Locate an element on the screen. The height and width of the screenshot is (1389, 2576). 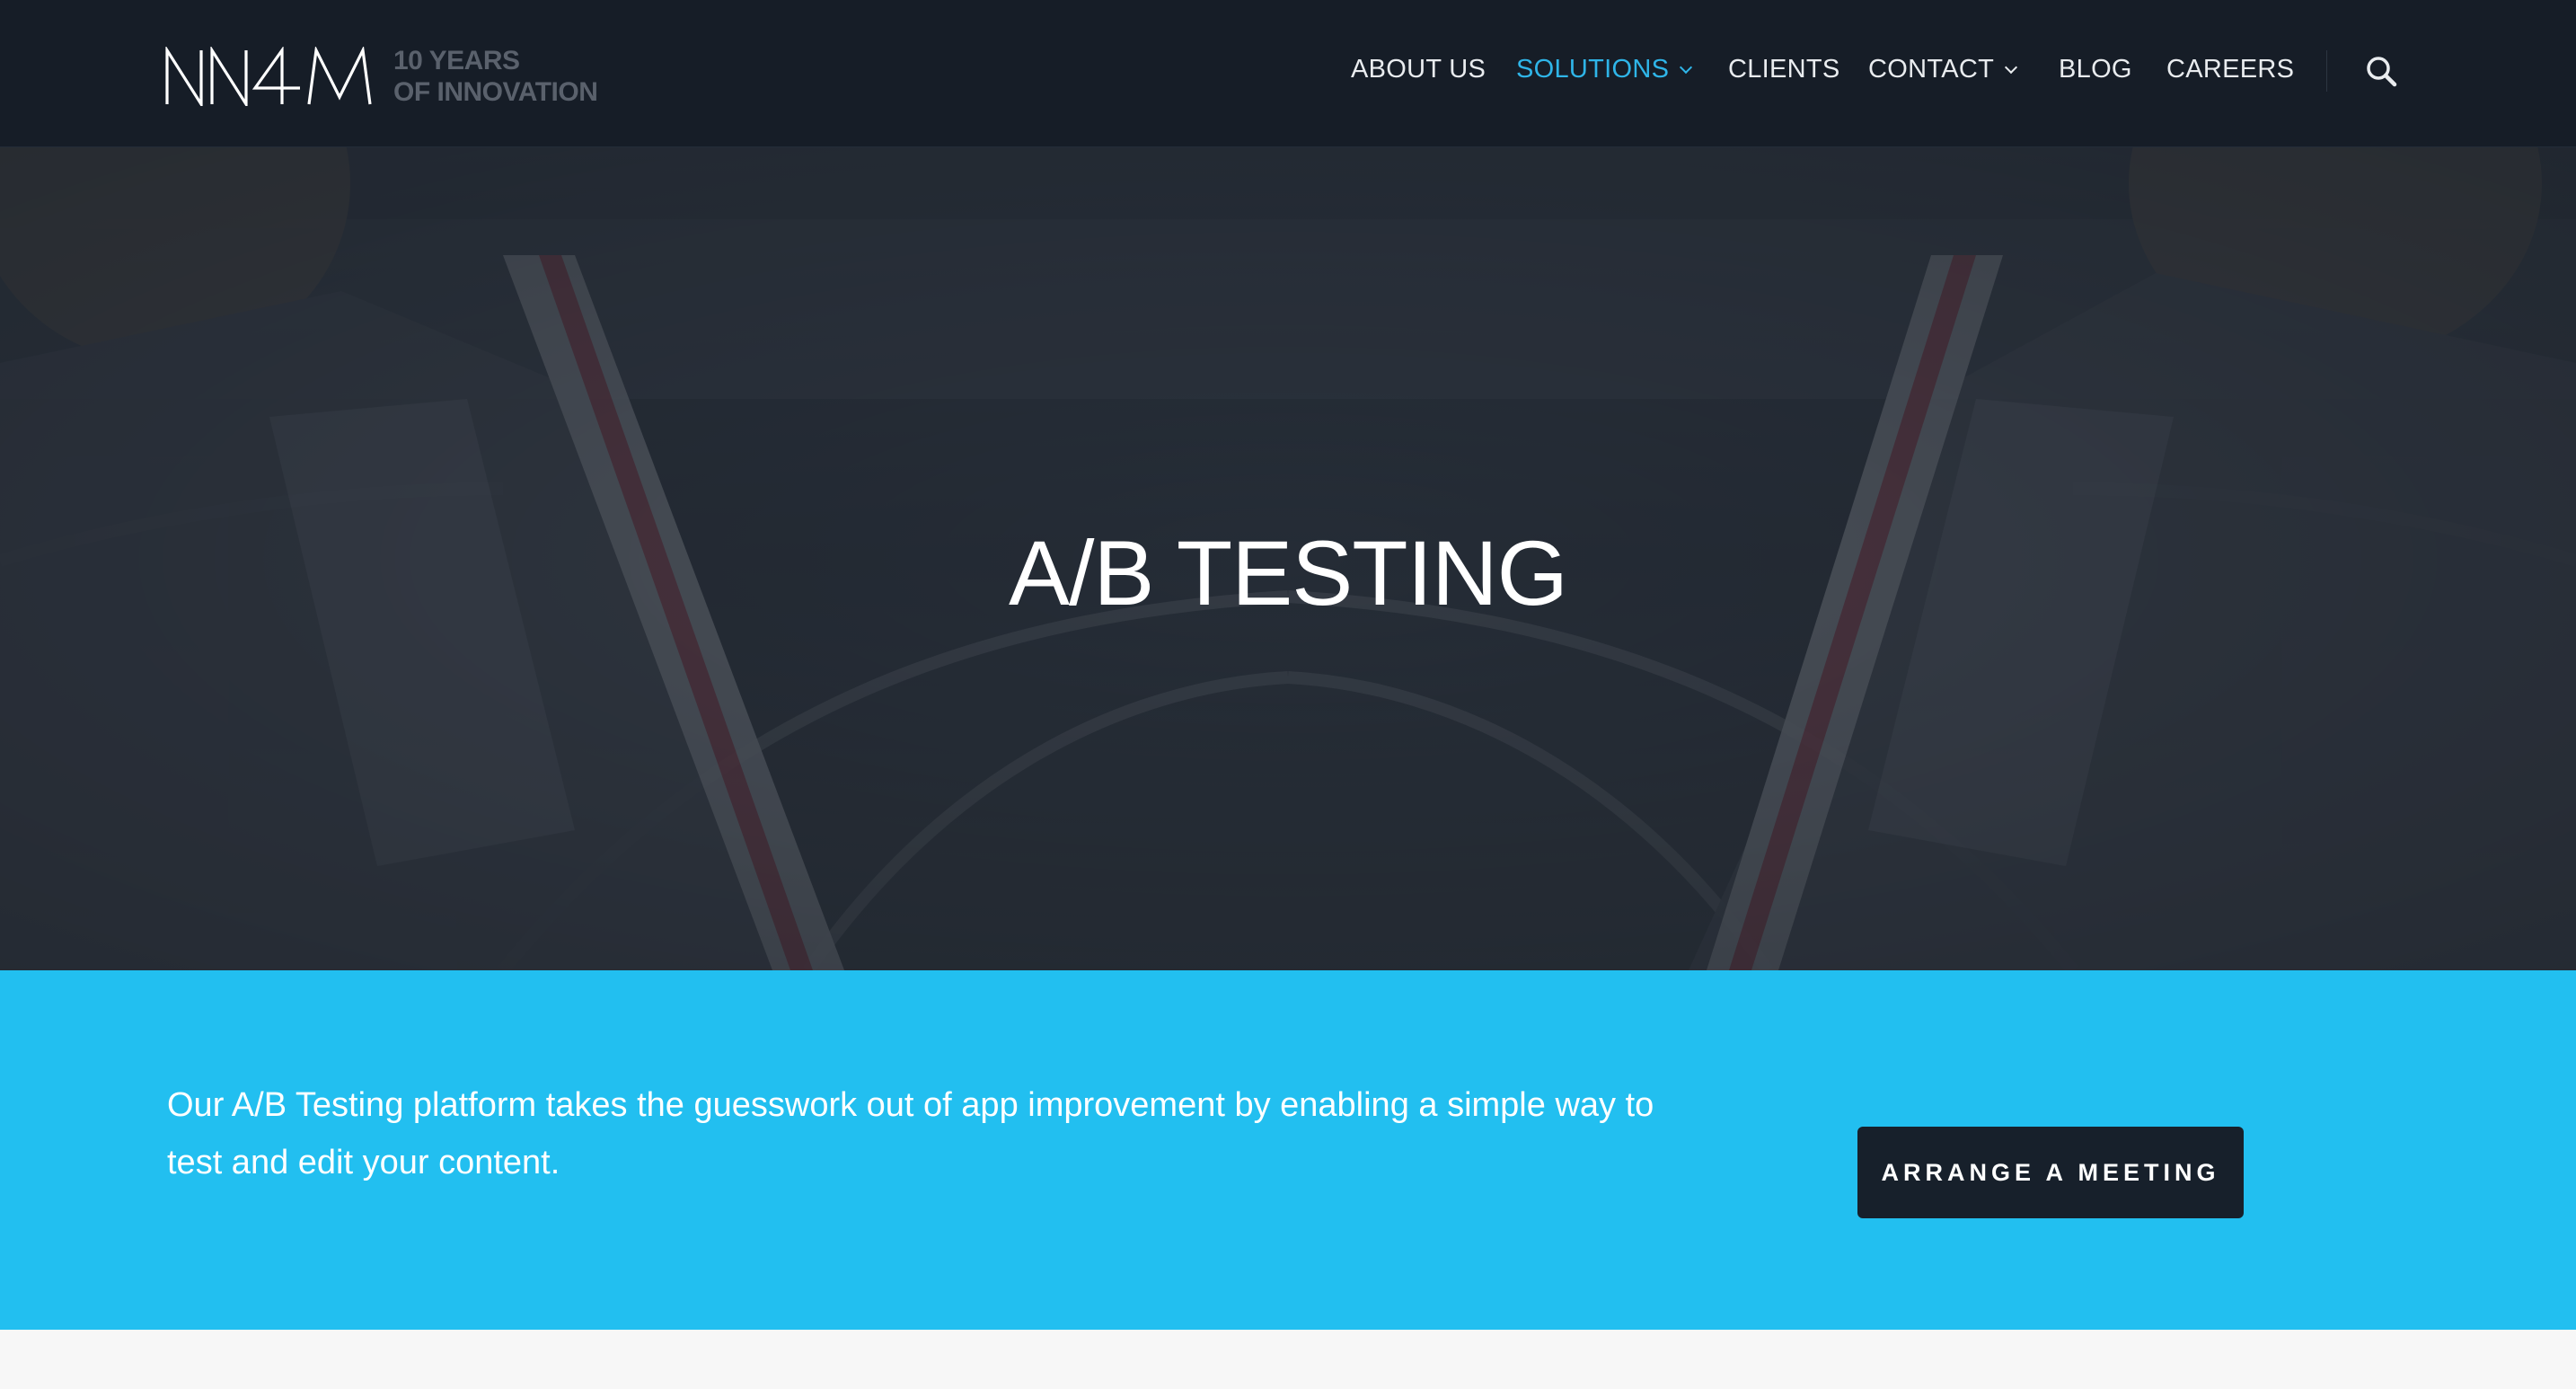
nav-item-label: CAREERS is located at coordinates (2230, 69).